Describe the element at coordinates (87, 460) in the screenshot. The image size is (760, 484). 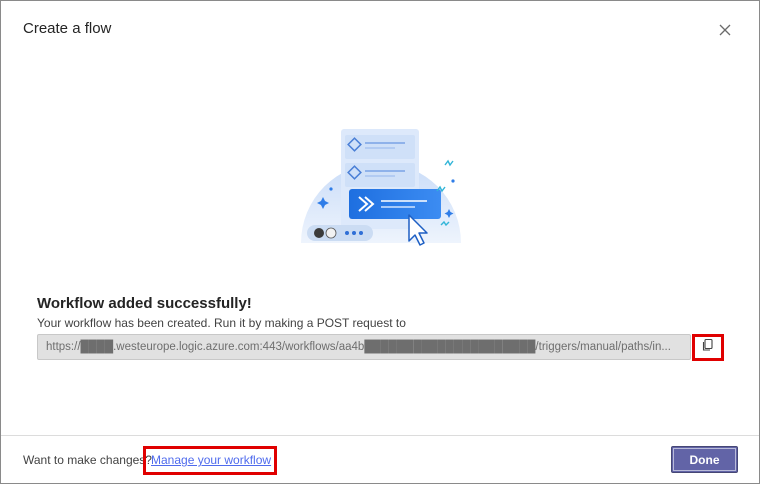
I see `footer-prompt: Want to make changes?` at that location.